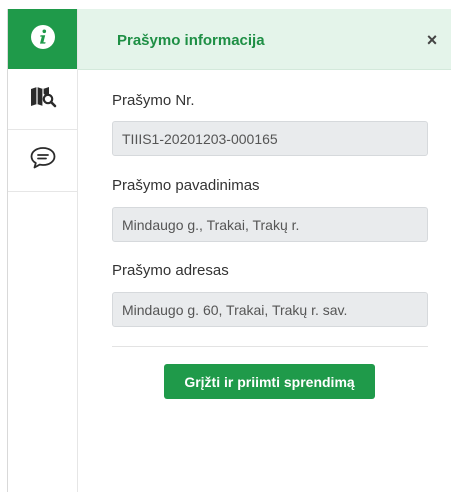 The width and height of the screenshot is (451, 492). I want to click on sidebar-item-map-search, so click(42, 99).